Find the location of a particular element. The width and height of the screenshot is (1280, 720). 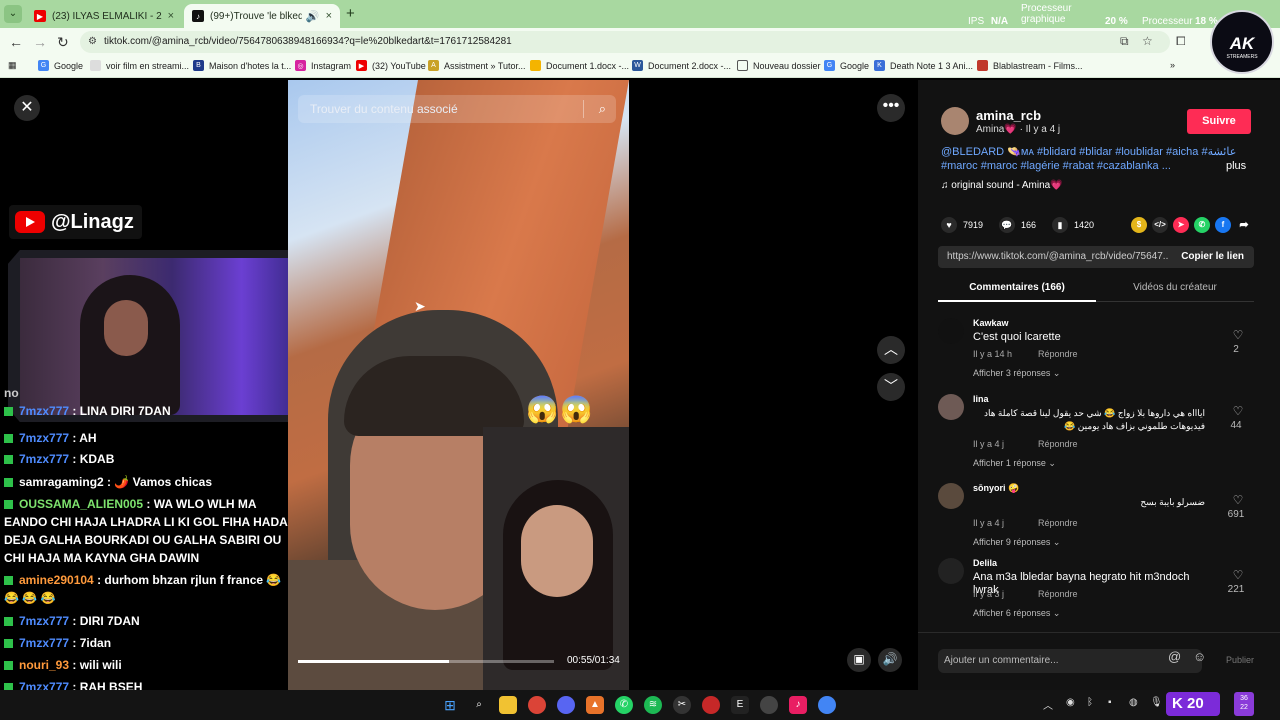

bookmark-youtube: ▶ (32) YouTube is located at coordinates (391, 65).